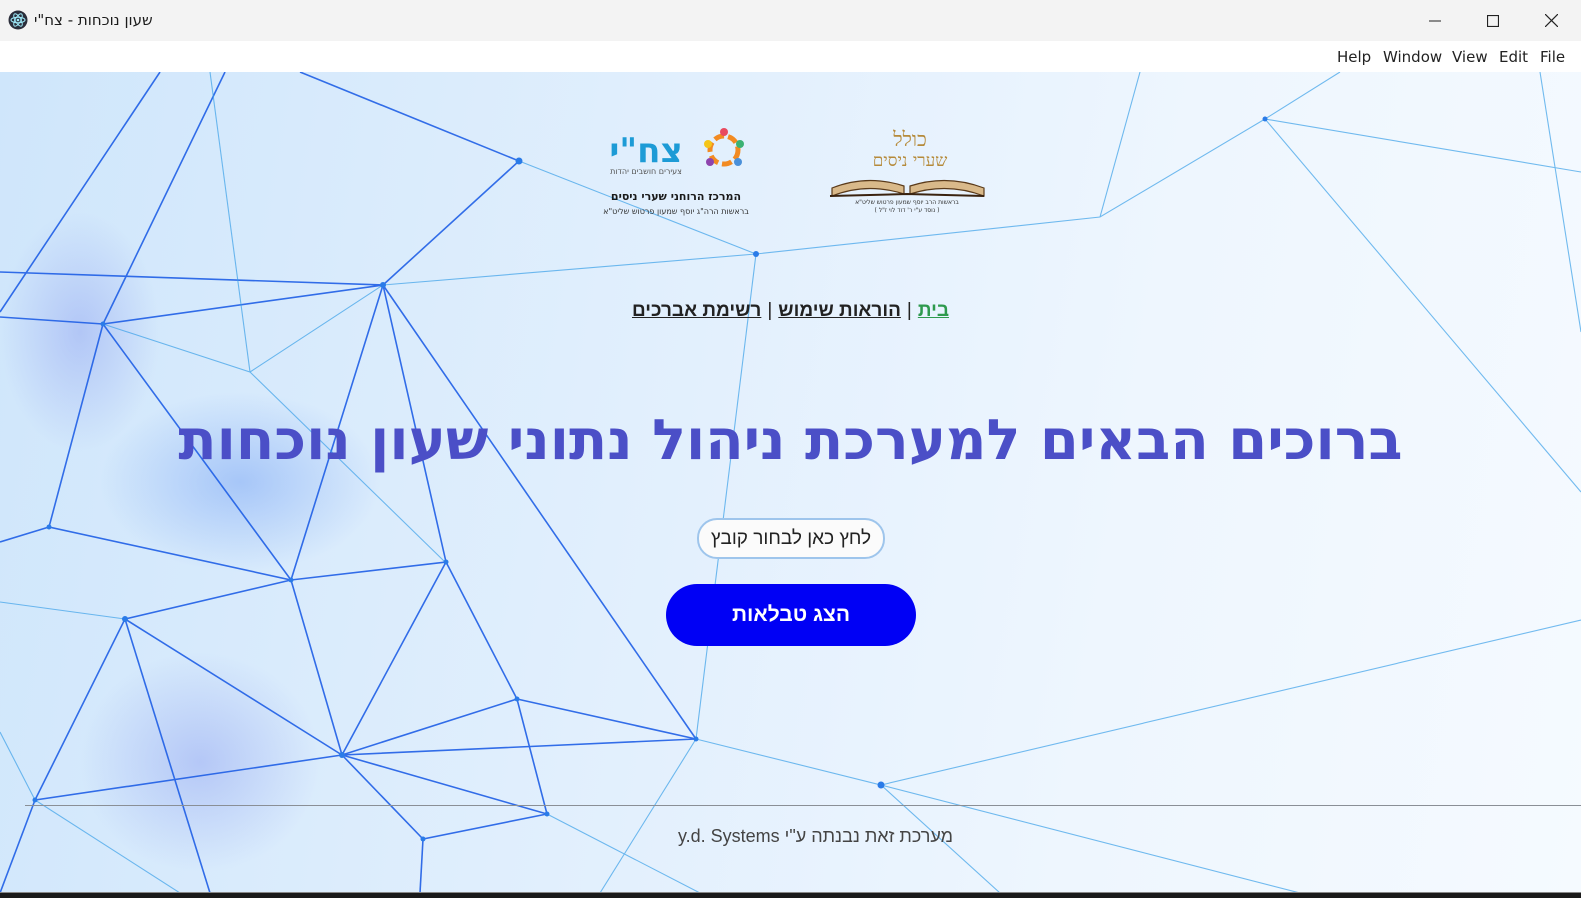 The width and height of the screenshot is (1581, 898). I want to click on maximize-icon, so click(1493, 20).